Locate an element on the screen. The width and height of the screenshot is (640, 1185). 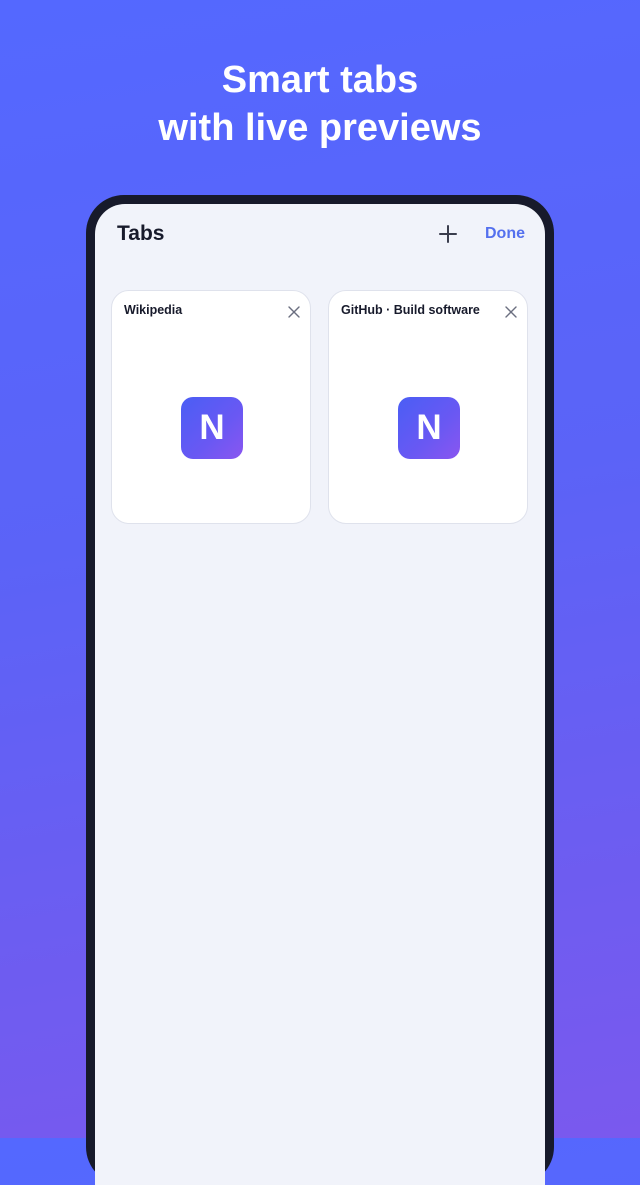
tab-card: GitHub · Build software N is located at coordinates (428, 407).